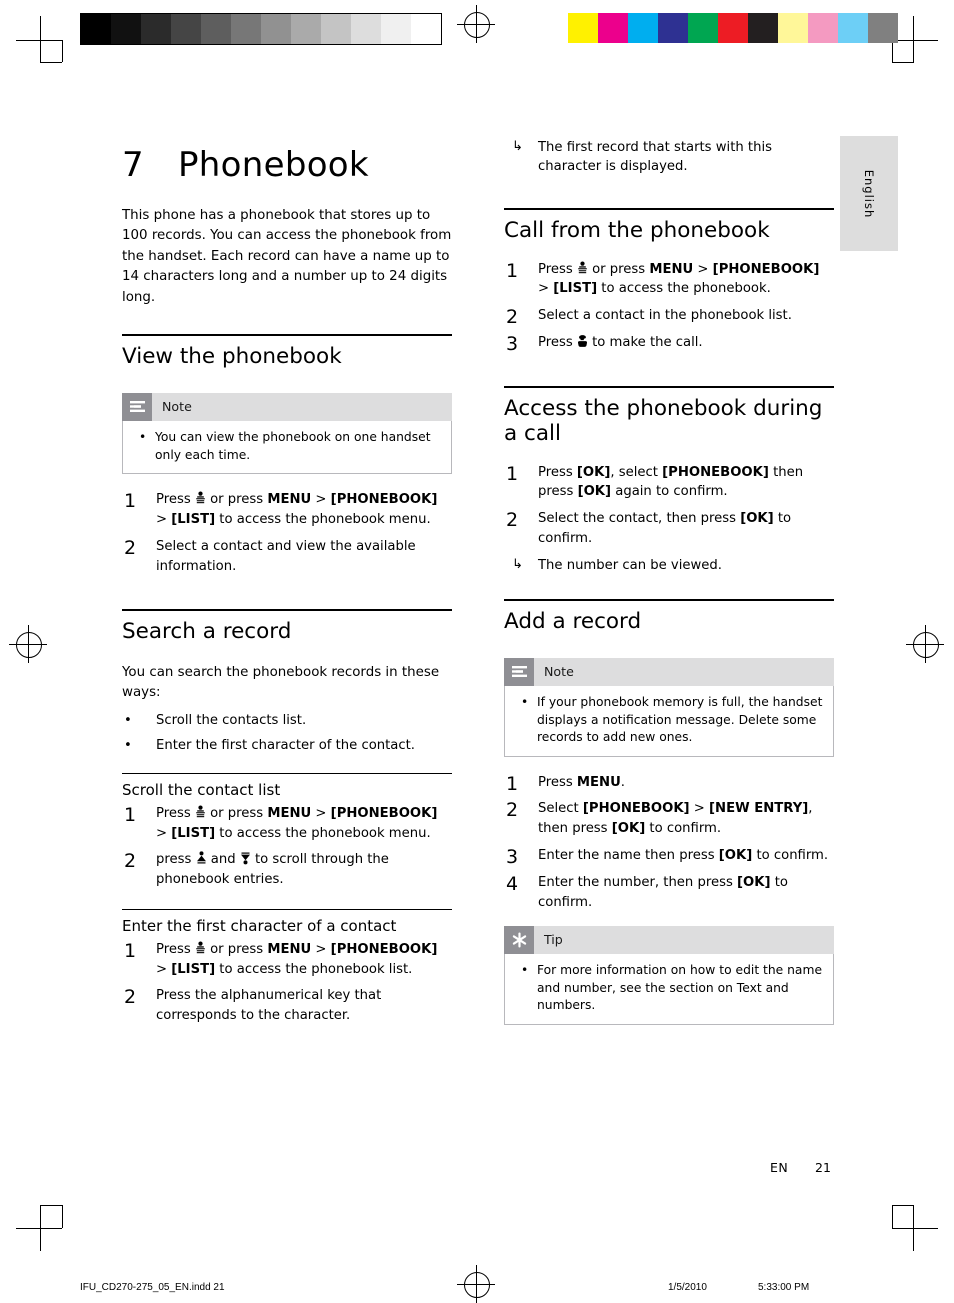 The width and height of the screenshot is (954, 1303). What do you see at coordinates (669, 784) in the screenshot?
I see `step-item: 1 Press MENU.` at bounding box center [669, 784].